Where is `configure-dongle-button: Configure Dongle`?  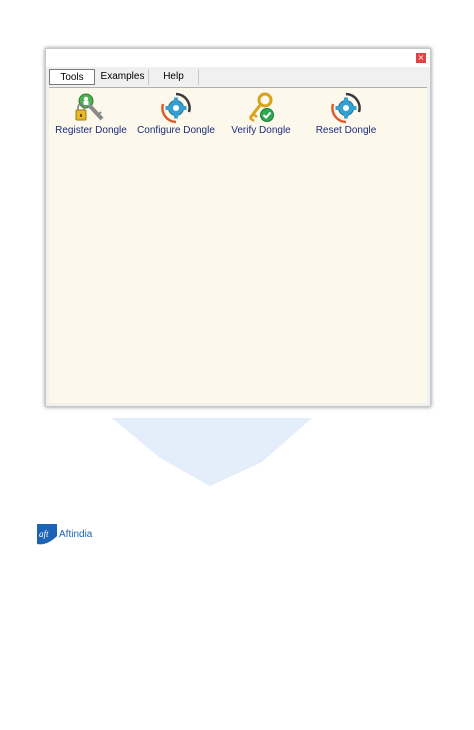
configure-dongle-button: Configure Dongle is located at coordinates (176, 114).